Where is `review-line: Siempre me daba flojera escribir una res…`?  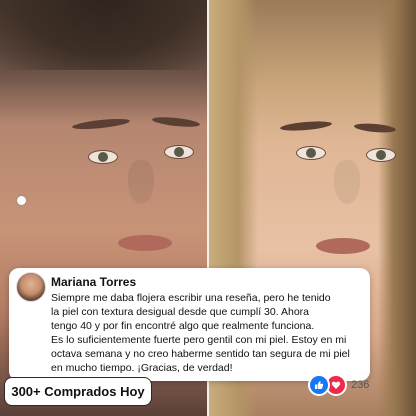 review-line: Siempre me daba flojera escribir una res… is located at coordinates (191, 298).